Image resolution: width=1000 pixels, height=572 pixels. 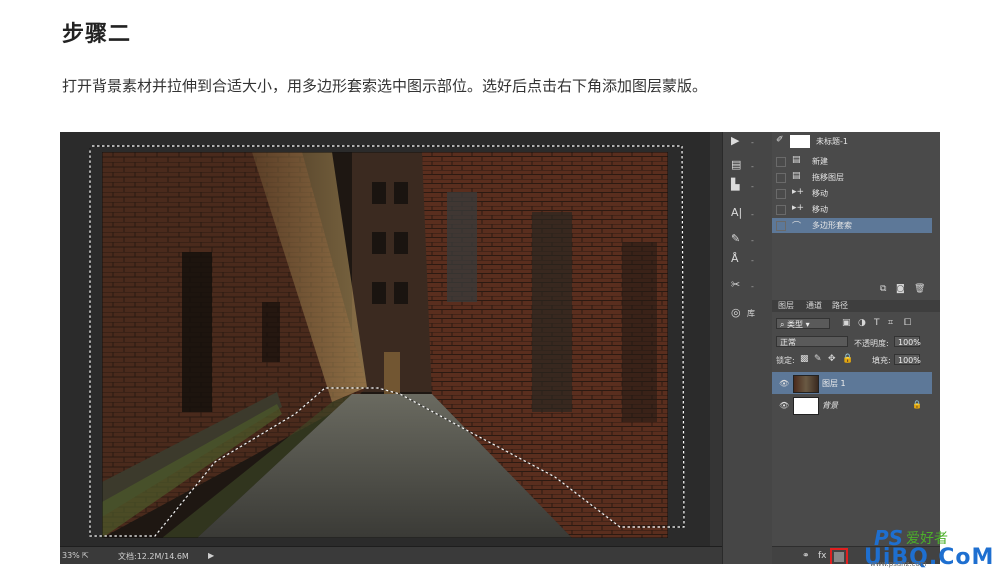 What do you see at coordinates (800, 141) in the screenshot?
I see `snapshot-thumbnail` at bounding box center [800, 141].